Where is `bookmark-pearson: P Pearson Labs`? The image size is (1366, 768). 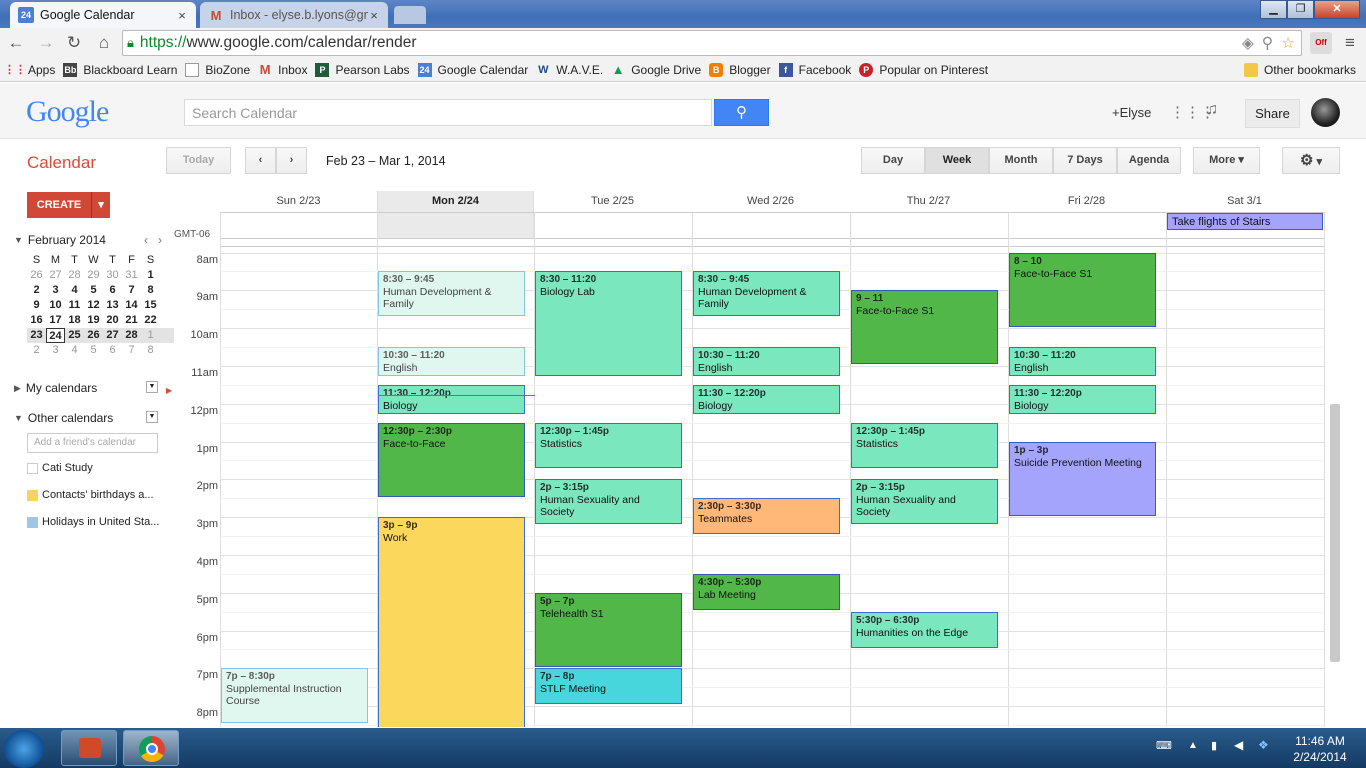
bookmark-pearson: P Pearson Labs is located at coordinates (362, 69).